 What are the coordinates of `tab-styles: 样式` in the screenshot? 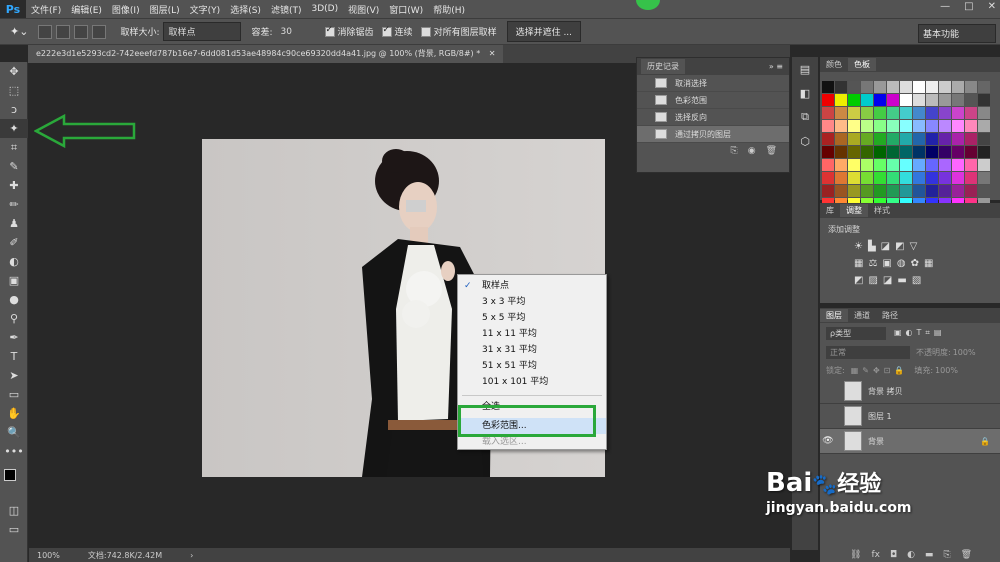 It's located at (882, 210).